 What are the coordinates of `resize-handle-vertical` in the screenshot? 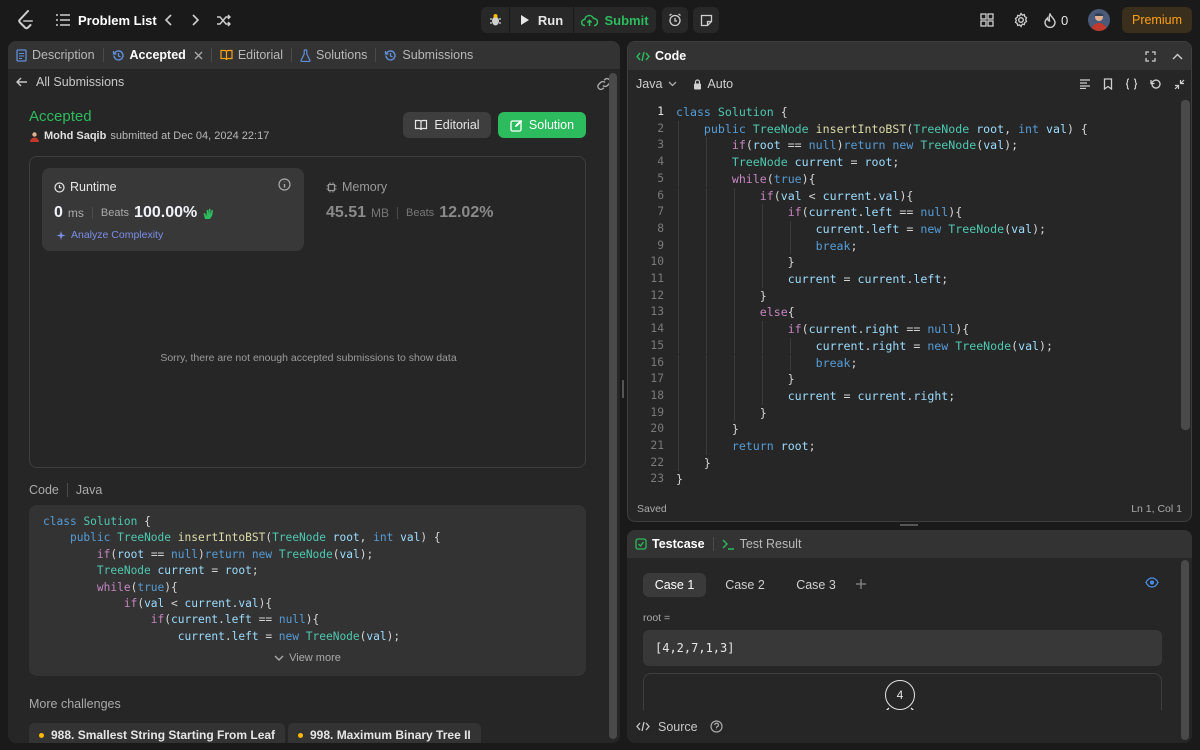 It's located at (623, 389).